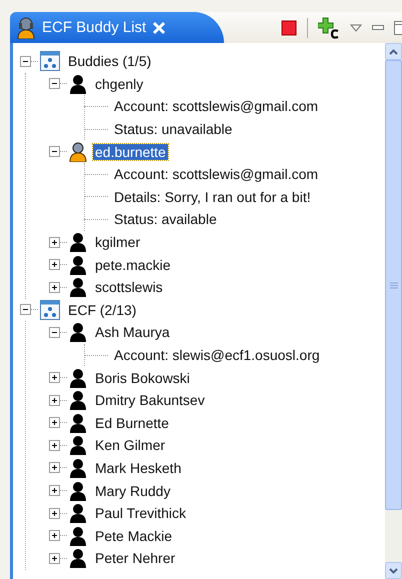 The height and width of the screenshot is (579, 402). What do you see at coordinates (130, 445) in the screenshot?
I see `buddy-name: Ken Gilmer` at bounding box center [130, 445].